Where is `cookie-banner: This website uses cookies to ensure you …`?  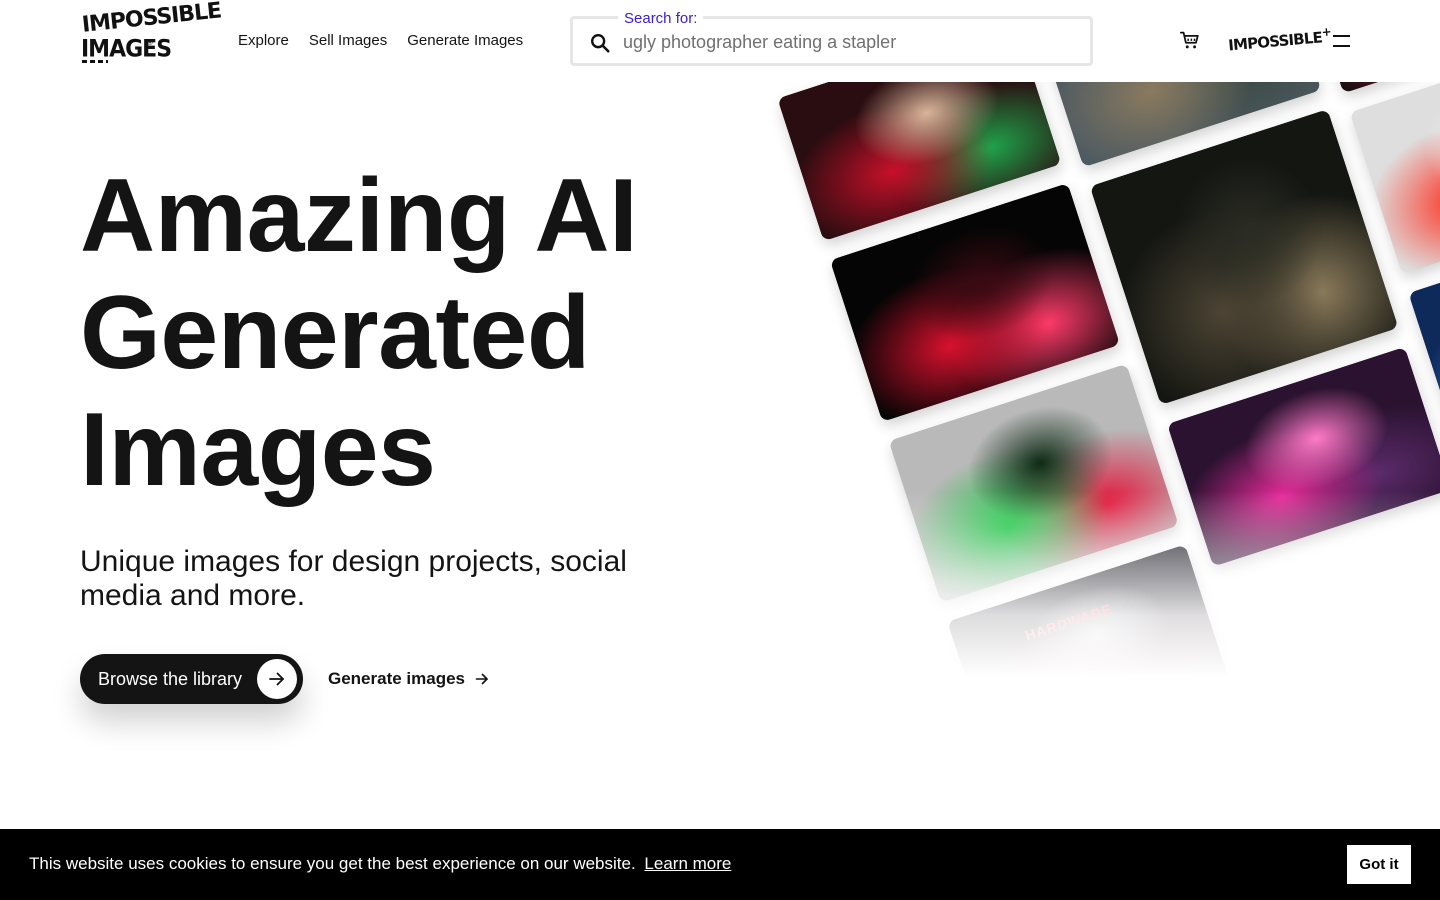 cookie-banner: This website uses cookies to ensure you … is located at coordinates (720, 864).